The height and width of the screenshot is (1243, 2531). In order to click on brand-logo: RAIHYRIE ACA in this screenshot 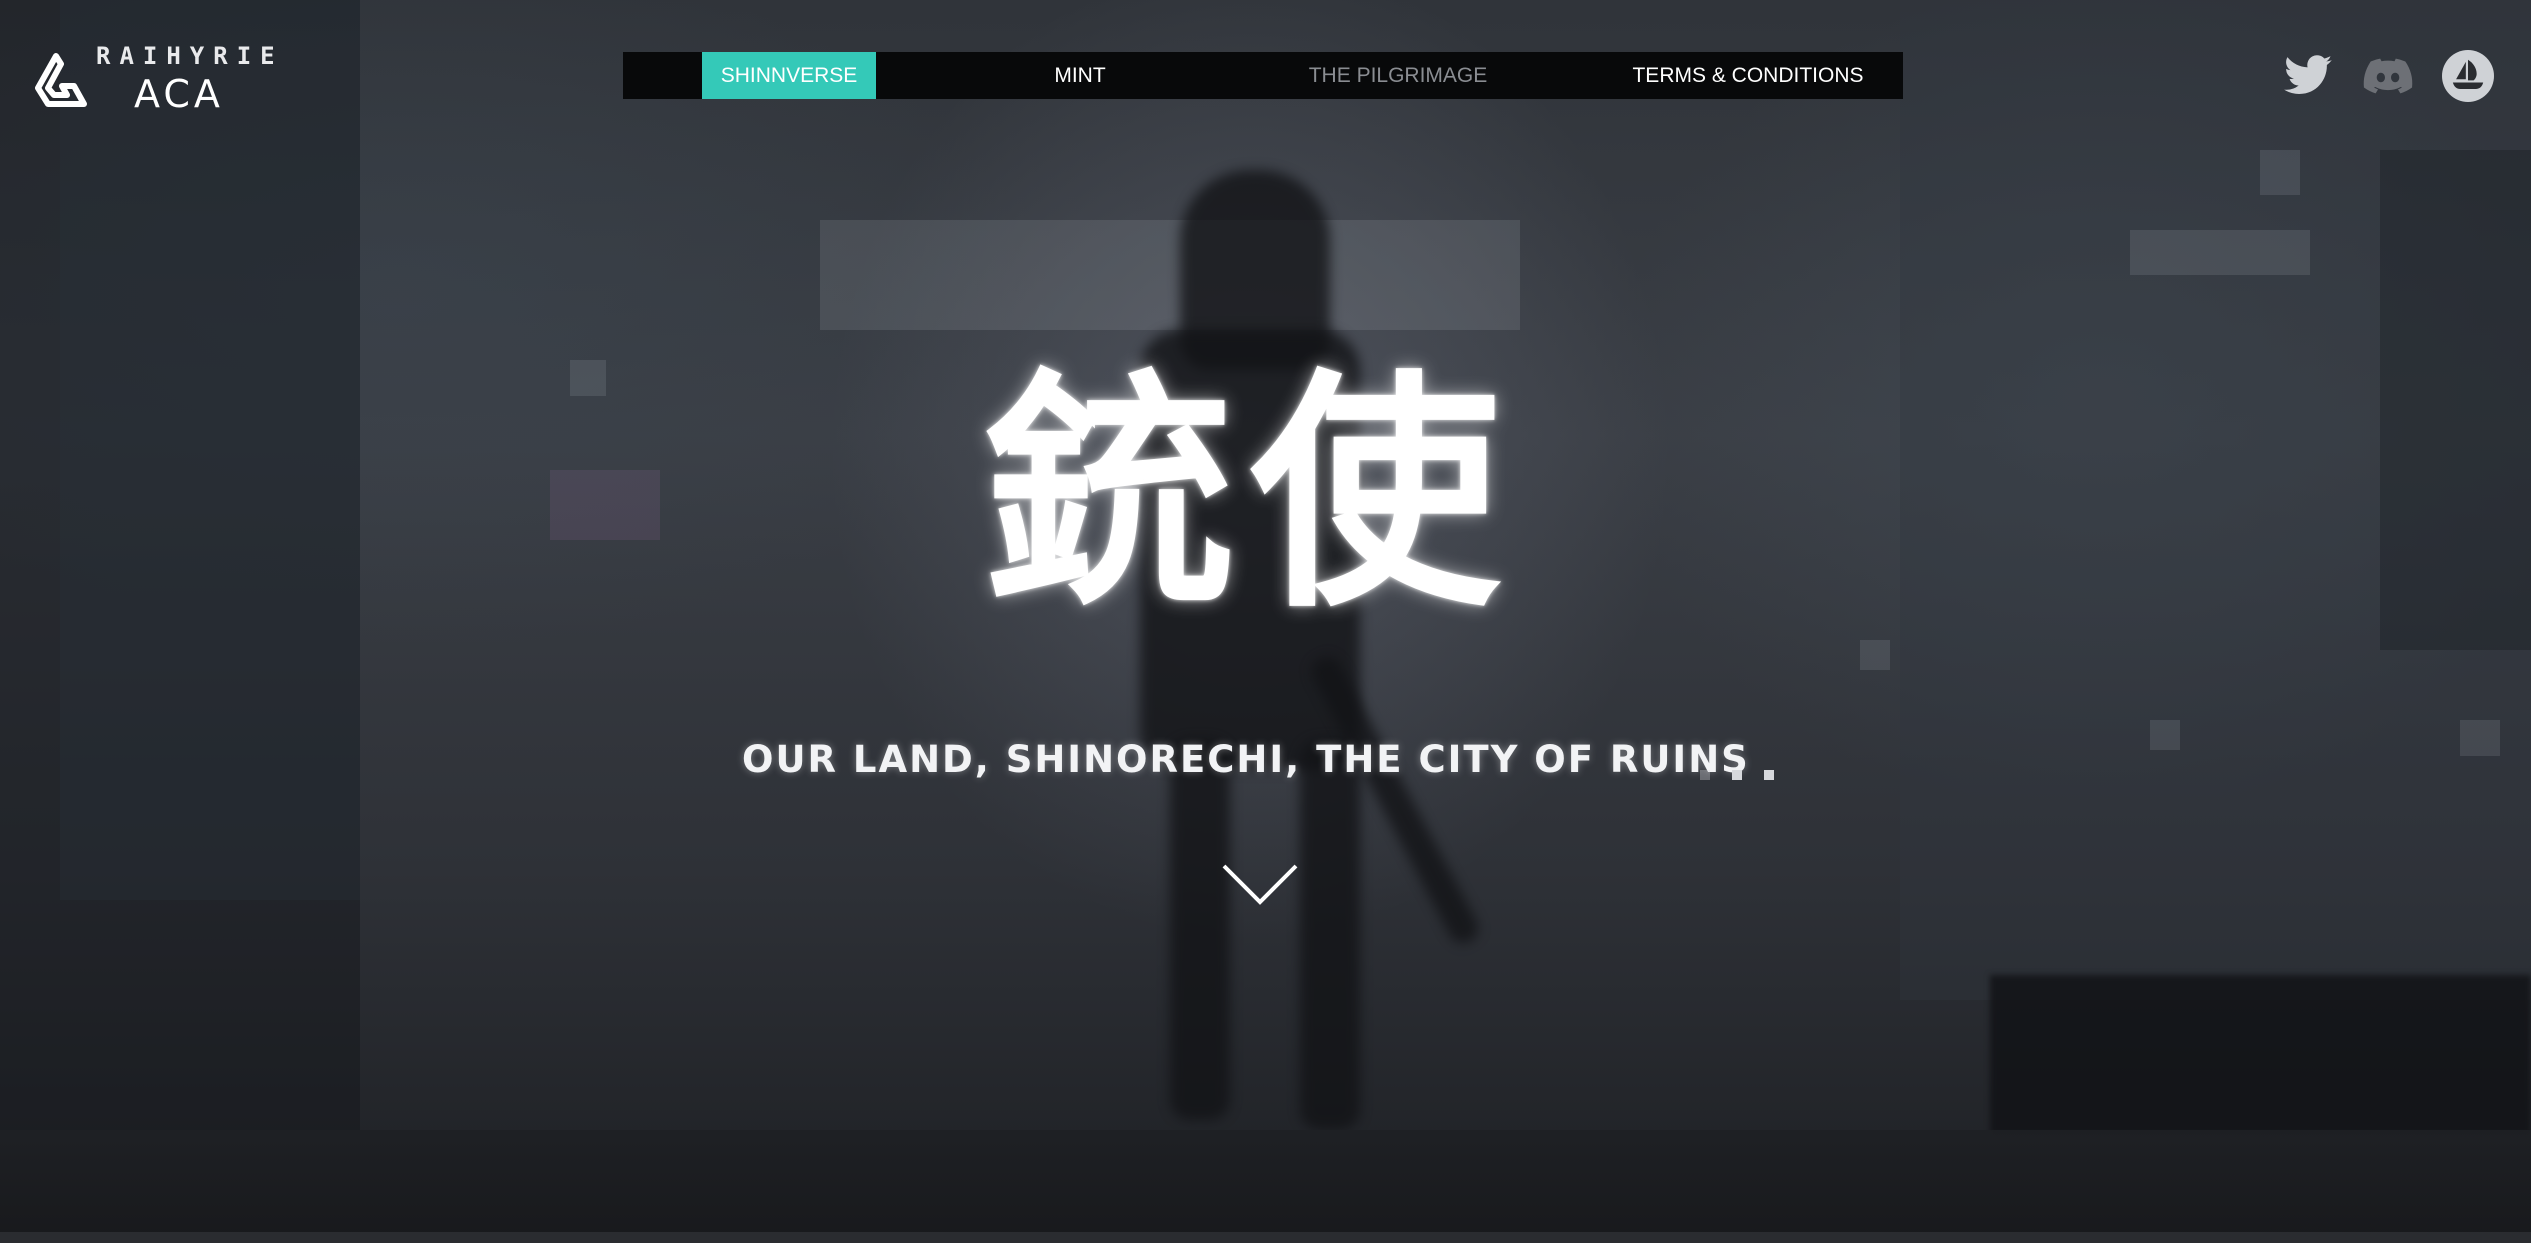, I will do `click(159, 80)`.